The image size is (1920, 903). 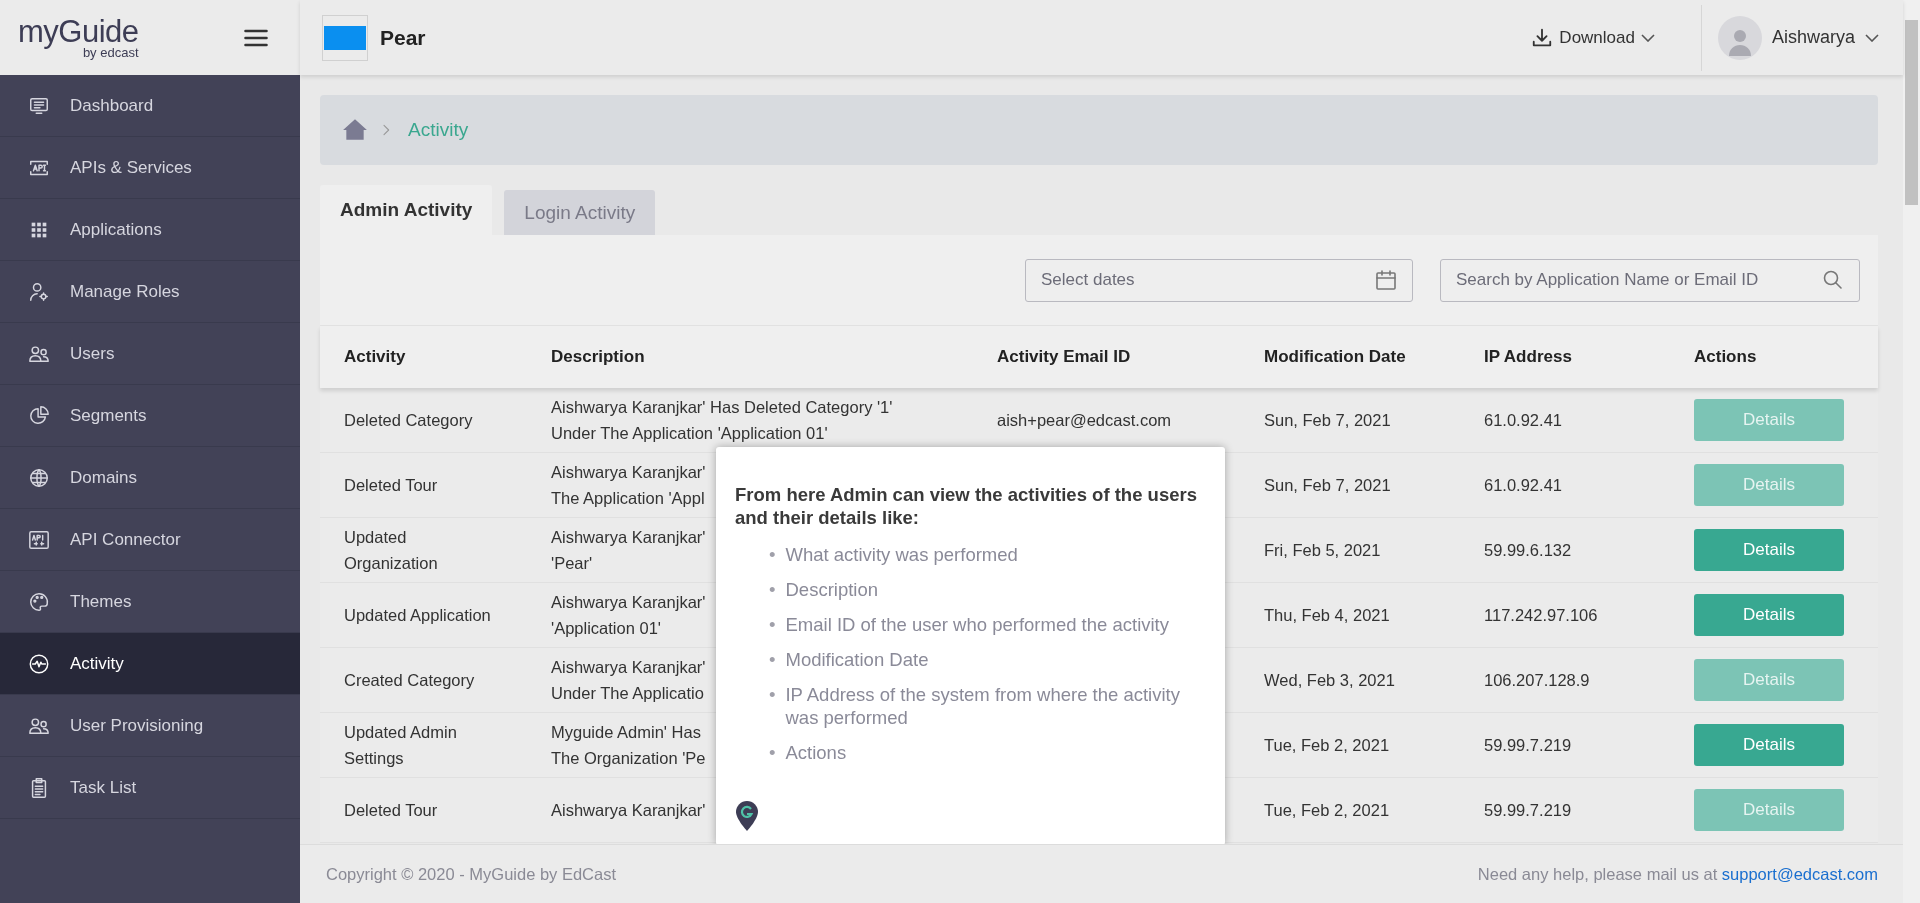 What do you see at coordinates (966, 506) in the screenshot?
I see `tooltip-heading: From here Admin can view the activities of the users and their details like:` at bounding box center [966, 506].